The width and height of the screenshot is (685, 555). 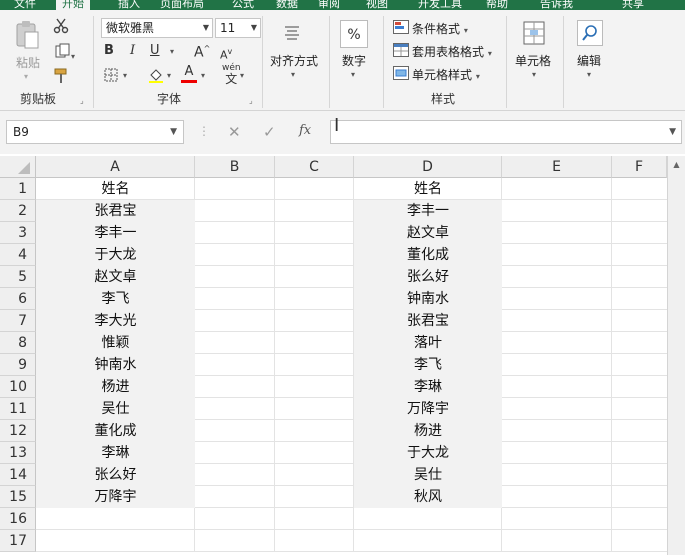 I want to click on cell-column-a: 张么好, so click(x=115, y=475).